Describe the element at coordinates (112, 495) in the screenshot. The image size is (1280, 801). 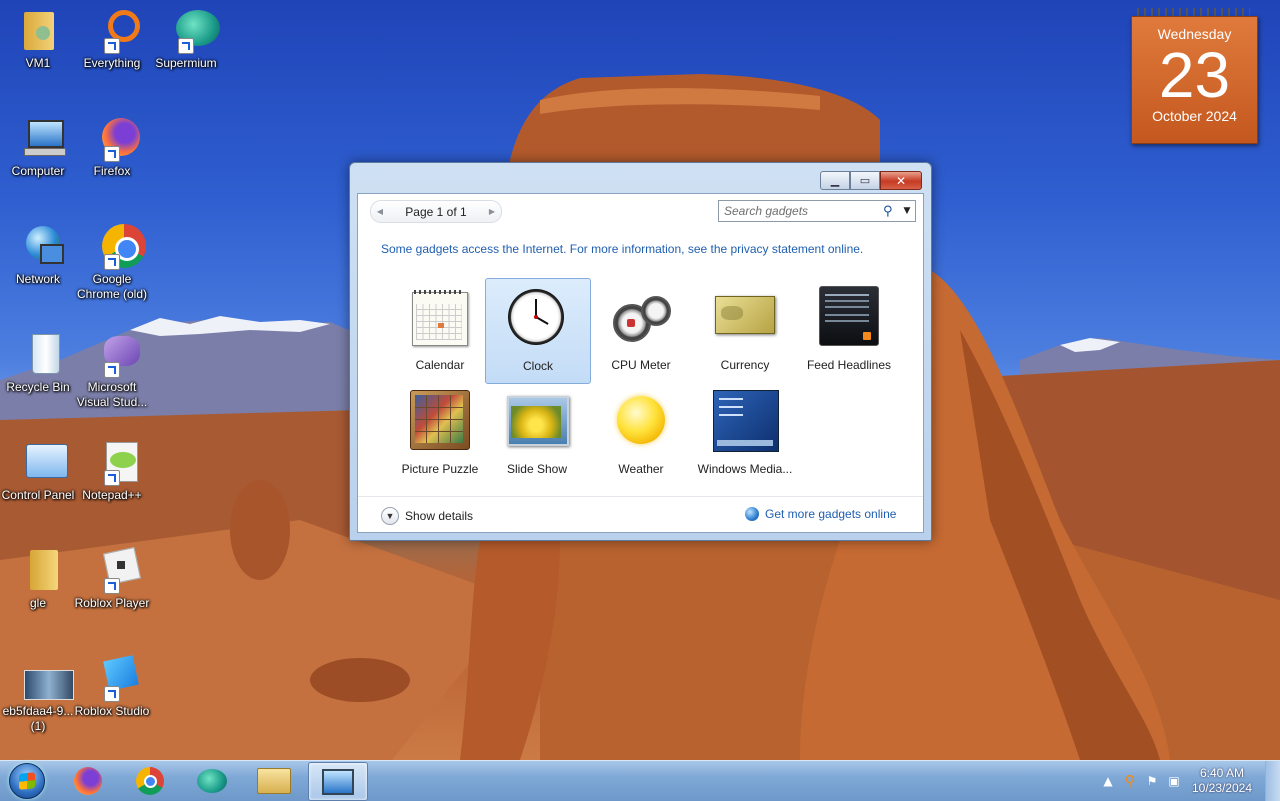
I see `desktop-icon-label: Notepad++` at that location.